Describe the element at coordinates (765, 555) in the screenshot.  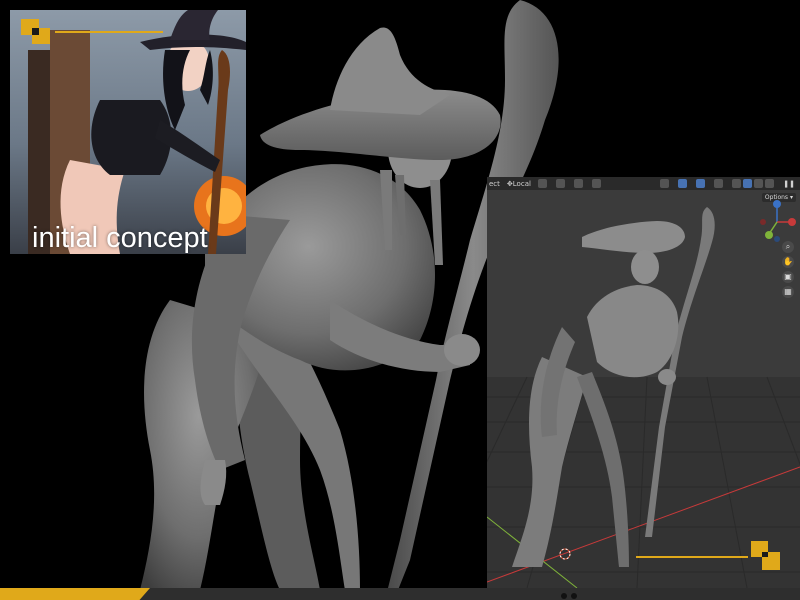
I see `studio-logo-icon-bottom` at that location.